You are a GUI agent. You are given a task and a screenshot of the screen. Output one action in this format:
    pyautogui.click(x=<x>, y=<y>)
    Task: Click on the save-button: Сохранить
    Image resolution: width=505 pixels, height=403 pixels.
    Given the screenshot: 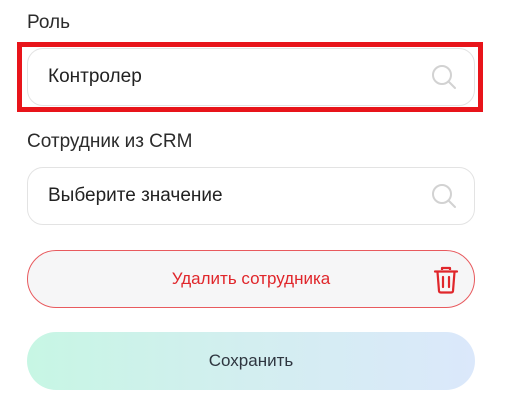 What is the action you would take?
    pyautogui.click(x=251, y=361)
    